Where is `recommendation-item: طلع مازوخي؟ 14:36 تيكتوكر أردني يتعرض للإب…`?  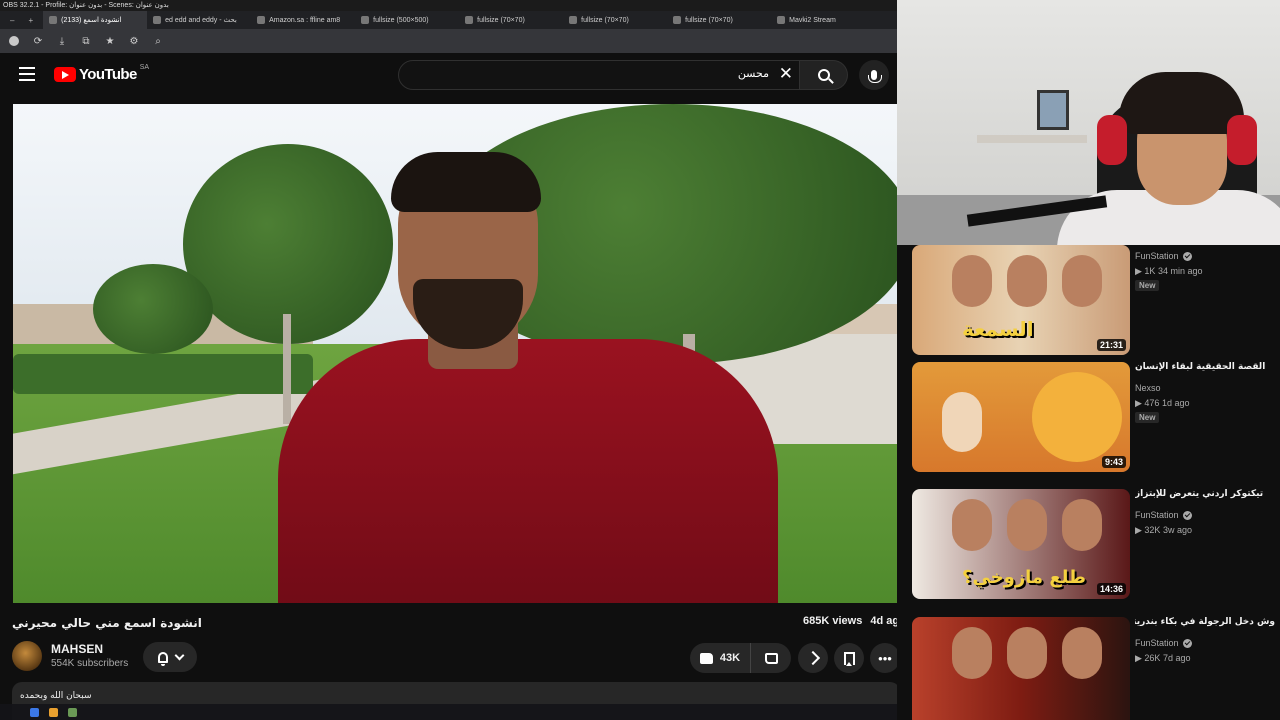 recommendation-item: طلع مازوخي؟ 14:36 تيكتوكر أردني يتعرض للإب… is located at coordinates (1092, 550).